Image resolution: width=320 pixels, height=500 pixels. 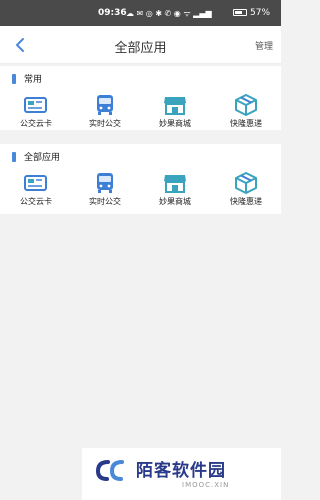 What do you see at coordinates (240, 12) in the screenshot?
I see `battery-icon` at bounding box center [240, 12].